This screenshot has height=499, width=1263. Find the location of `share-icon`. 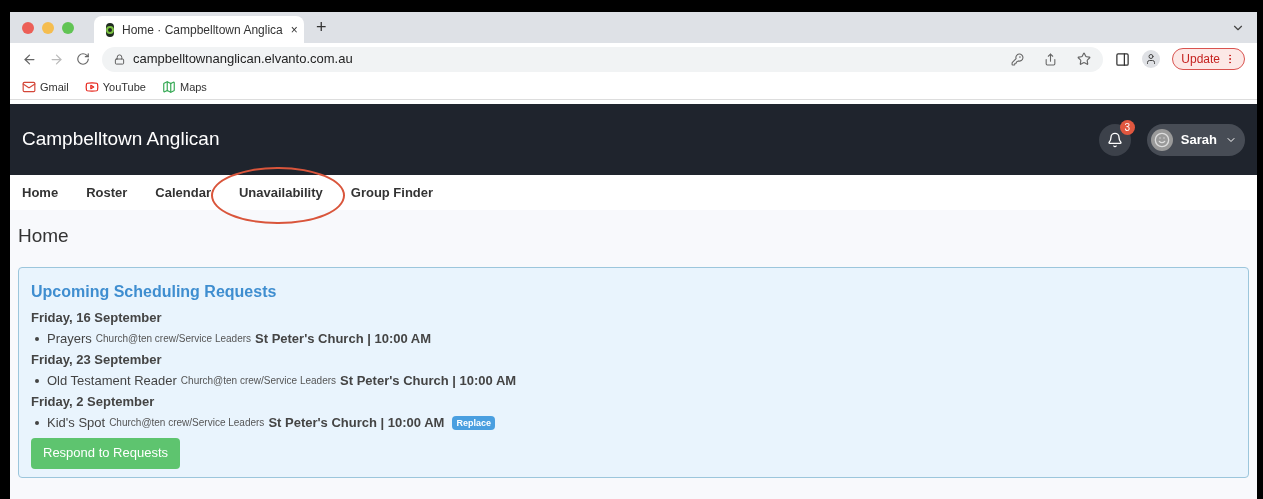

share-icon is located at coordinates (1051, 59).